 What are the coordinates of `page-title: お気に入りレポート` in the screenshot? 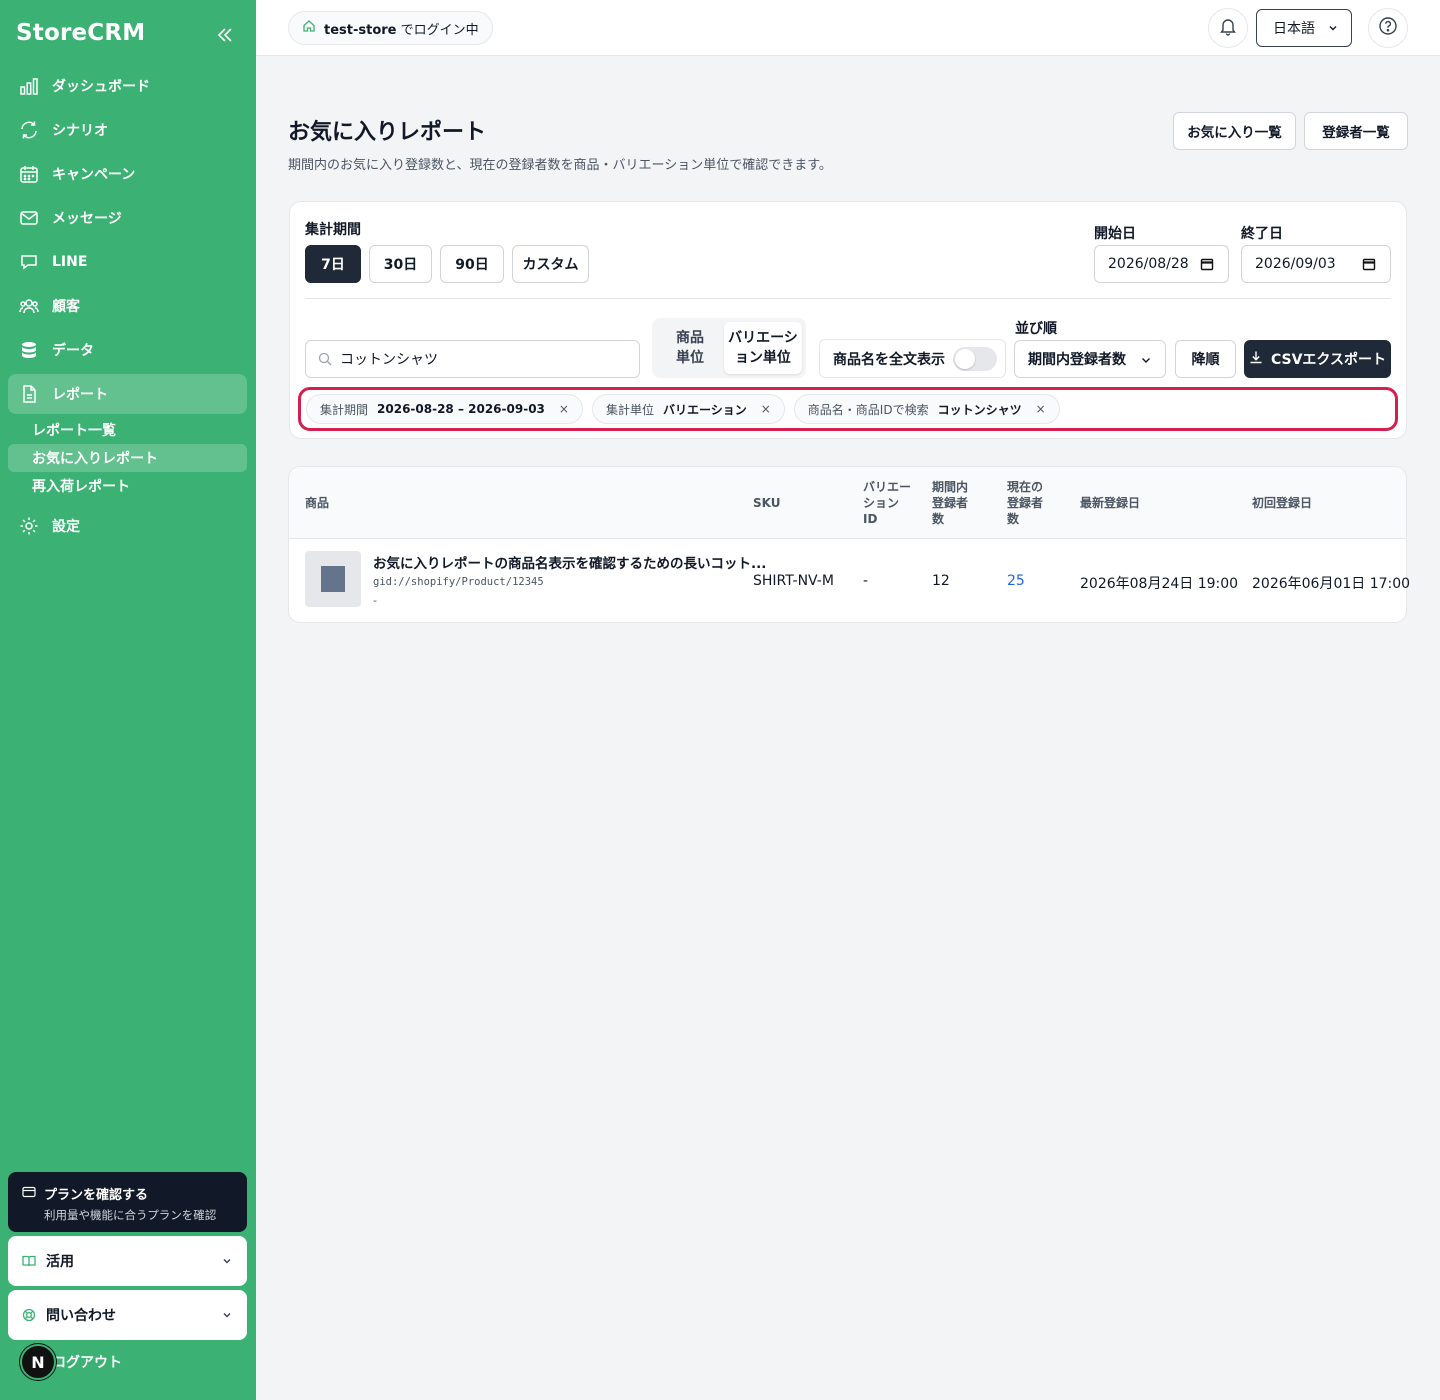 It's located at (387, 132).